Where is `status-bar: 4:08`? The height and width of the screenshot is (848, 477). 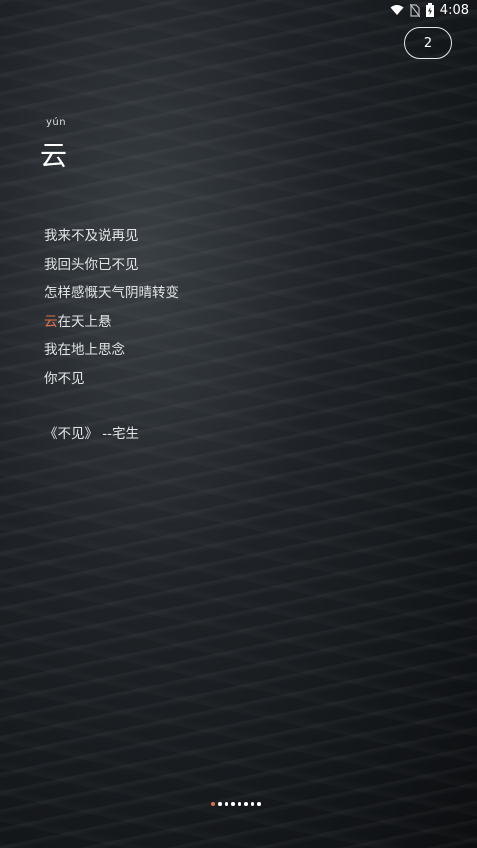
status-bar: 4:08 is located at coordinates (429, 10).